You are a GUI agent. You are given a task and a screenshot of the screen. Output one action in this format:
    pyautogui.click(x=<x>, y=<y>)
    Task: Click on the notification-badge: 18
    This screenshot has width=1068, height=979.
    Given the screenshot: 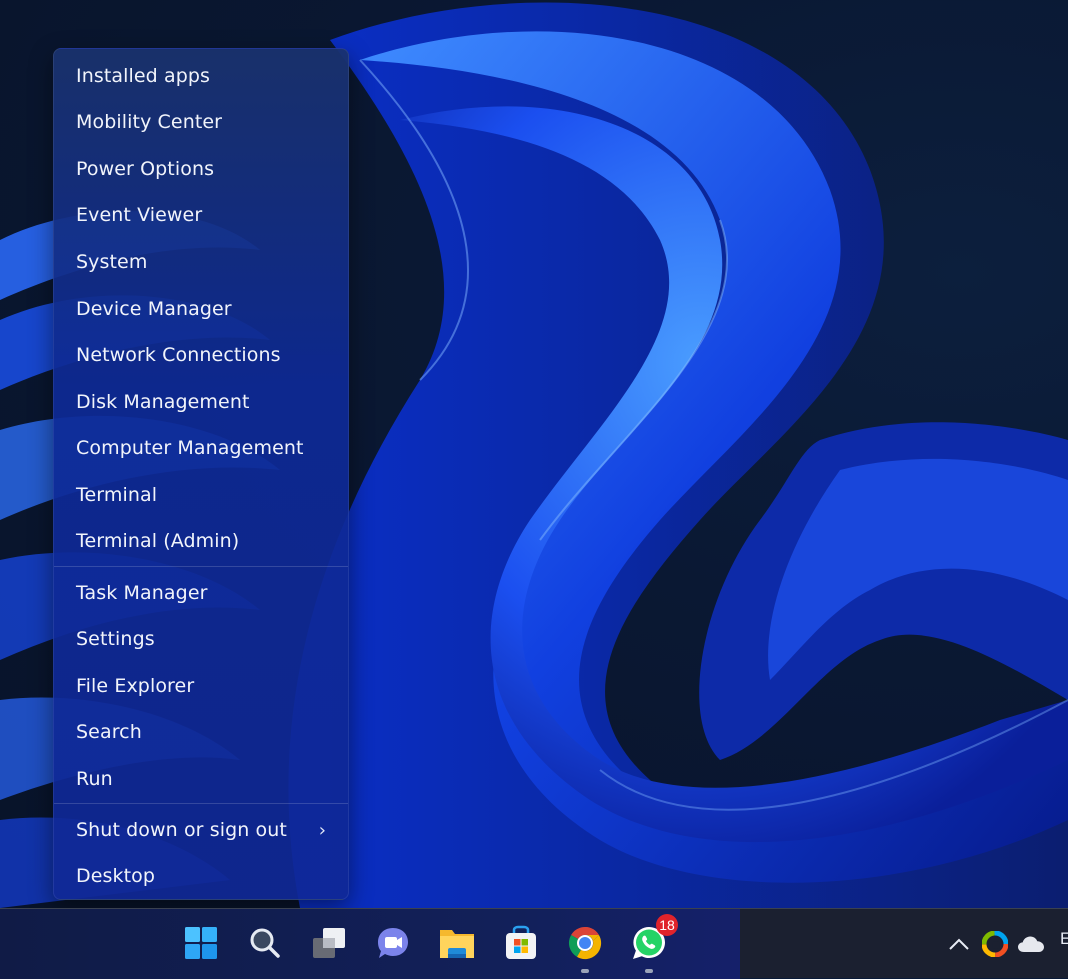 What is the action you would take?
    pyautogui.click(x=667, y=925)
    